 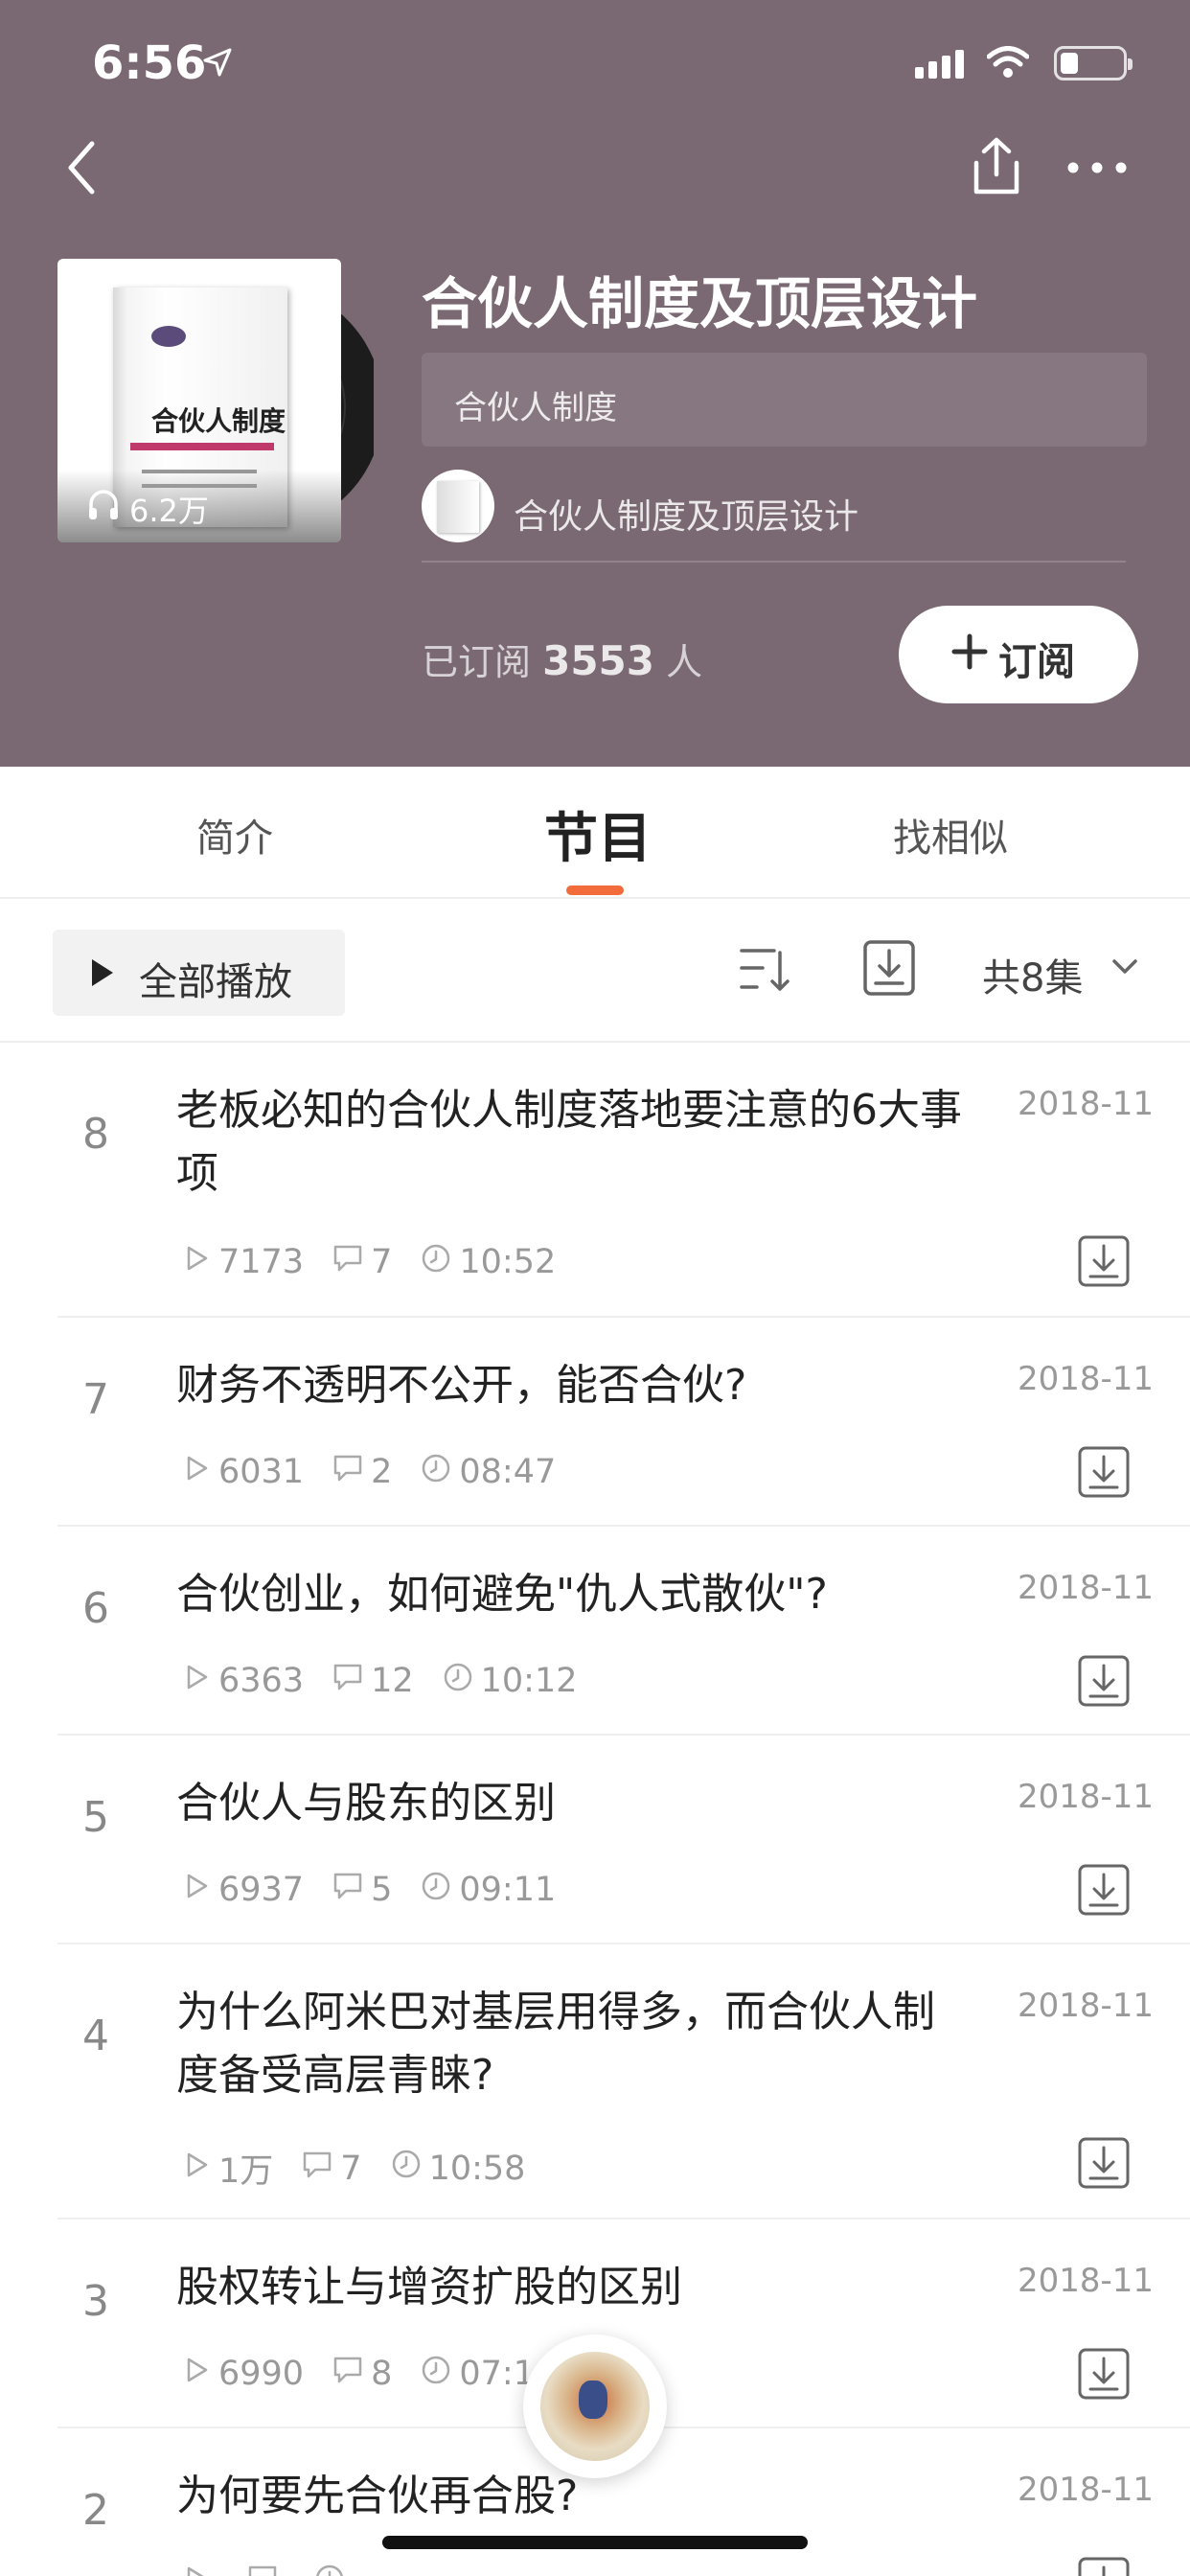 I want to click on floating-player-button, so click(x=595, y=2406).